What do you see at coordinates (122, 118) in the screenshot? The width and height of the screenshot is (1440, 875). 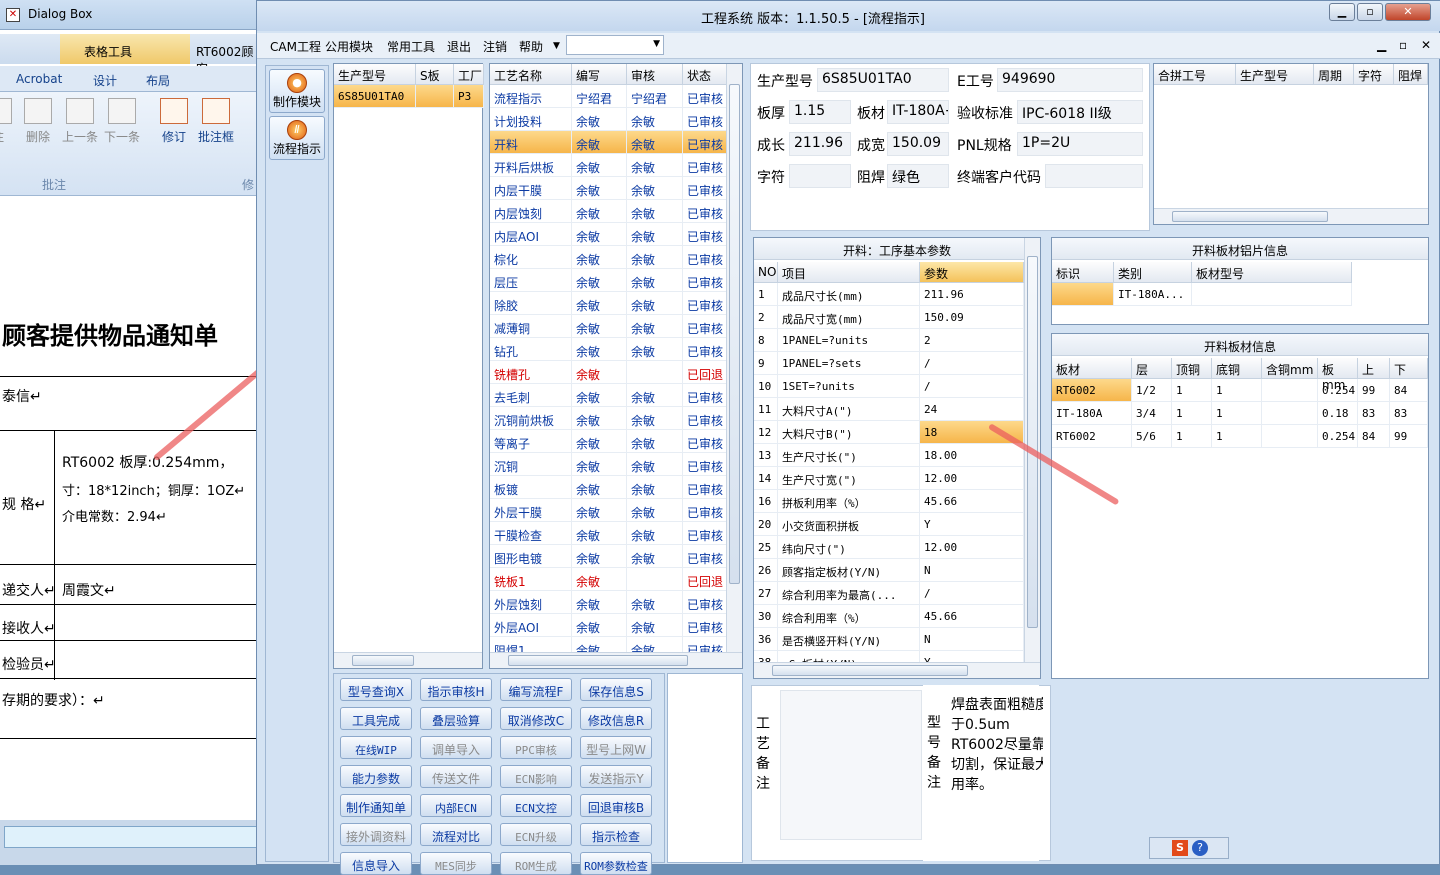 I see `ribbon-next-button: 下一条` at bounding box center [122, 118].